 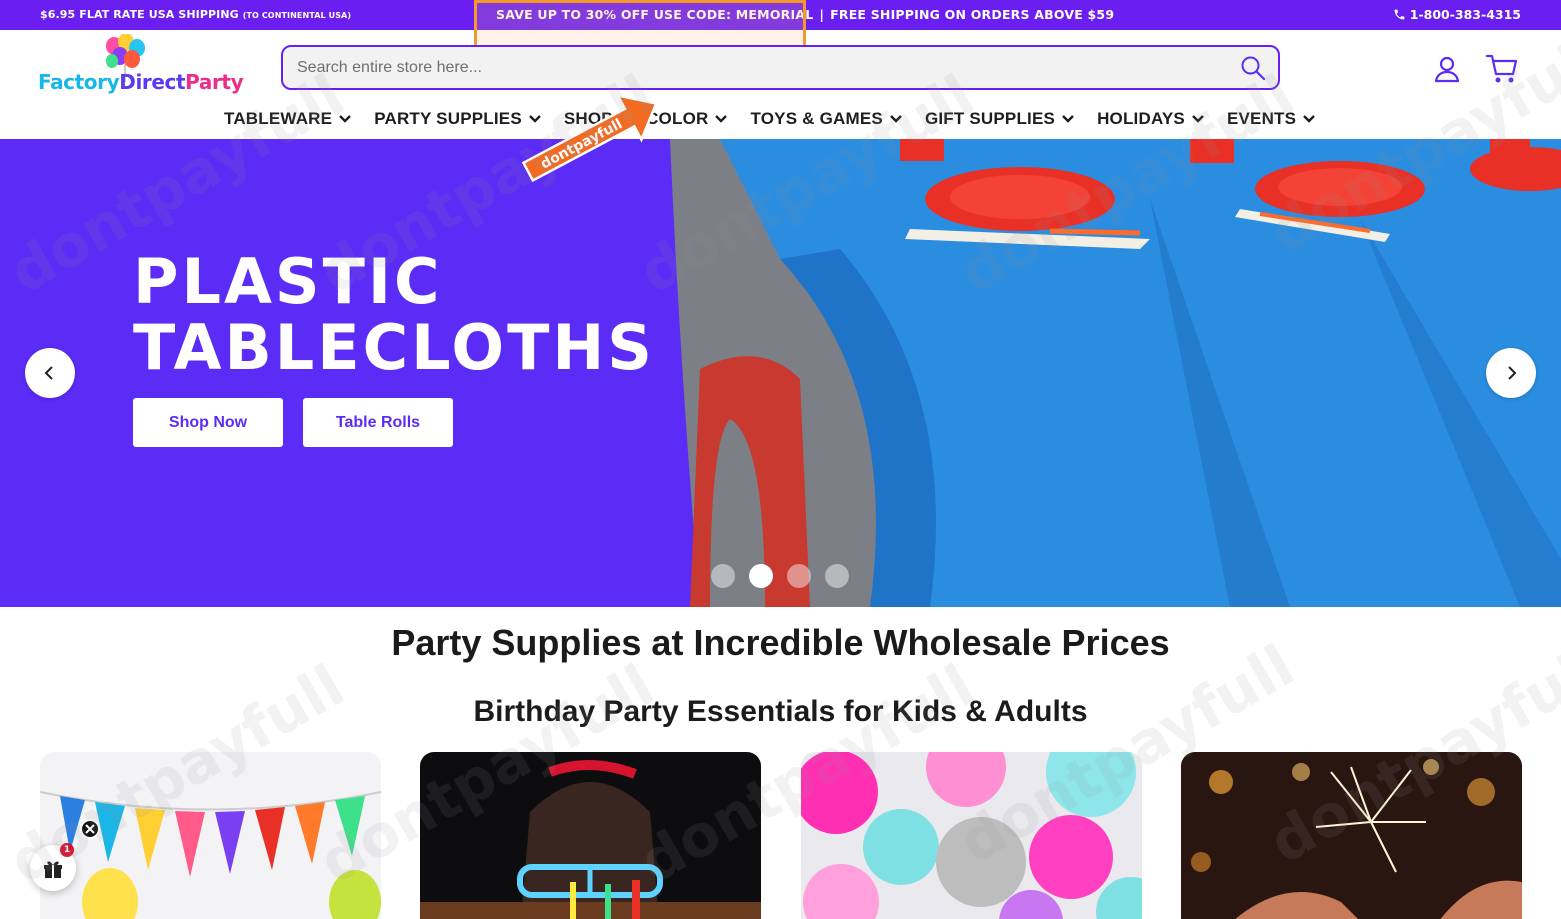 I want to click on sparklers-image, so click(x=1351, y=835).